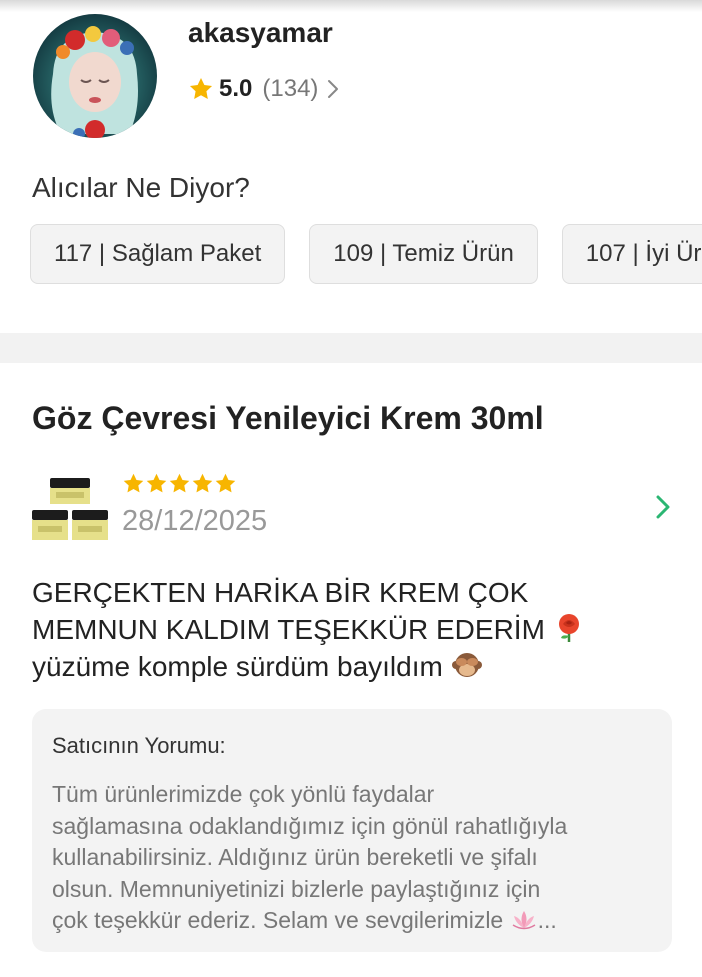 This screenshot has width=702, height=977. What do you see at coordinates (351, 6) in the screenshot?
I see `top-shadow-line` at bounding box center [351, 6].